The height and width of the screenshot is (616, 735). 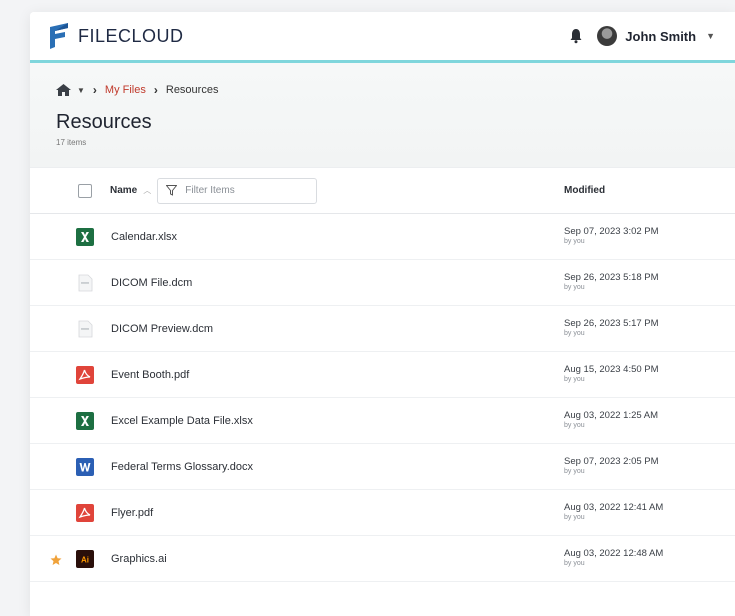 I want to click on user-menu: John Smith ▼, so click(x=656, y=36).